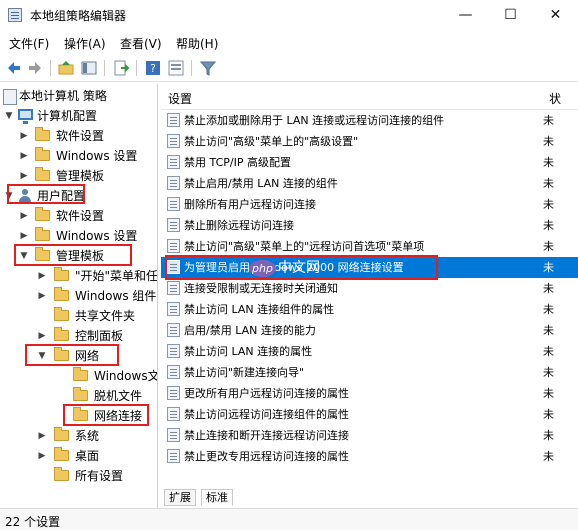 The height and width of the screenshot is (530, 578). Describe the element at coordinates (67, 116) in the screenshot. I see `tree-label: 计算机配置` at that location.